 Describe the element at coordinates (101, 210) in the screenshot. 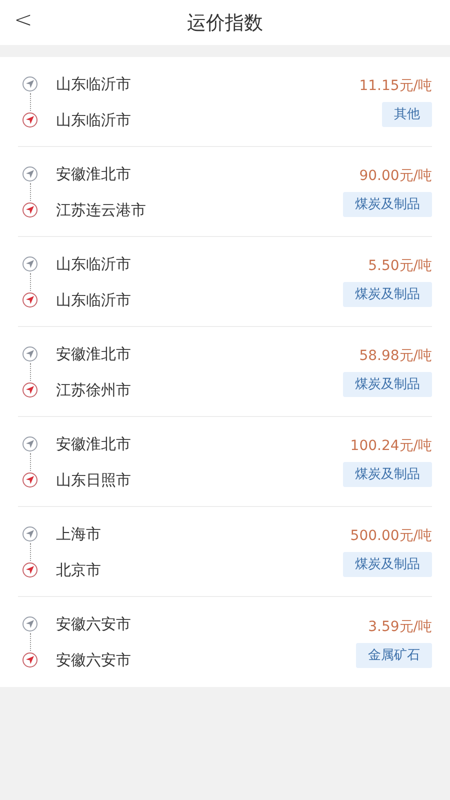

I see `destination-city: 江苏连云港市` at that location.